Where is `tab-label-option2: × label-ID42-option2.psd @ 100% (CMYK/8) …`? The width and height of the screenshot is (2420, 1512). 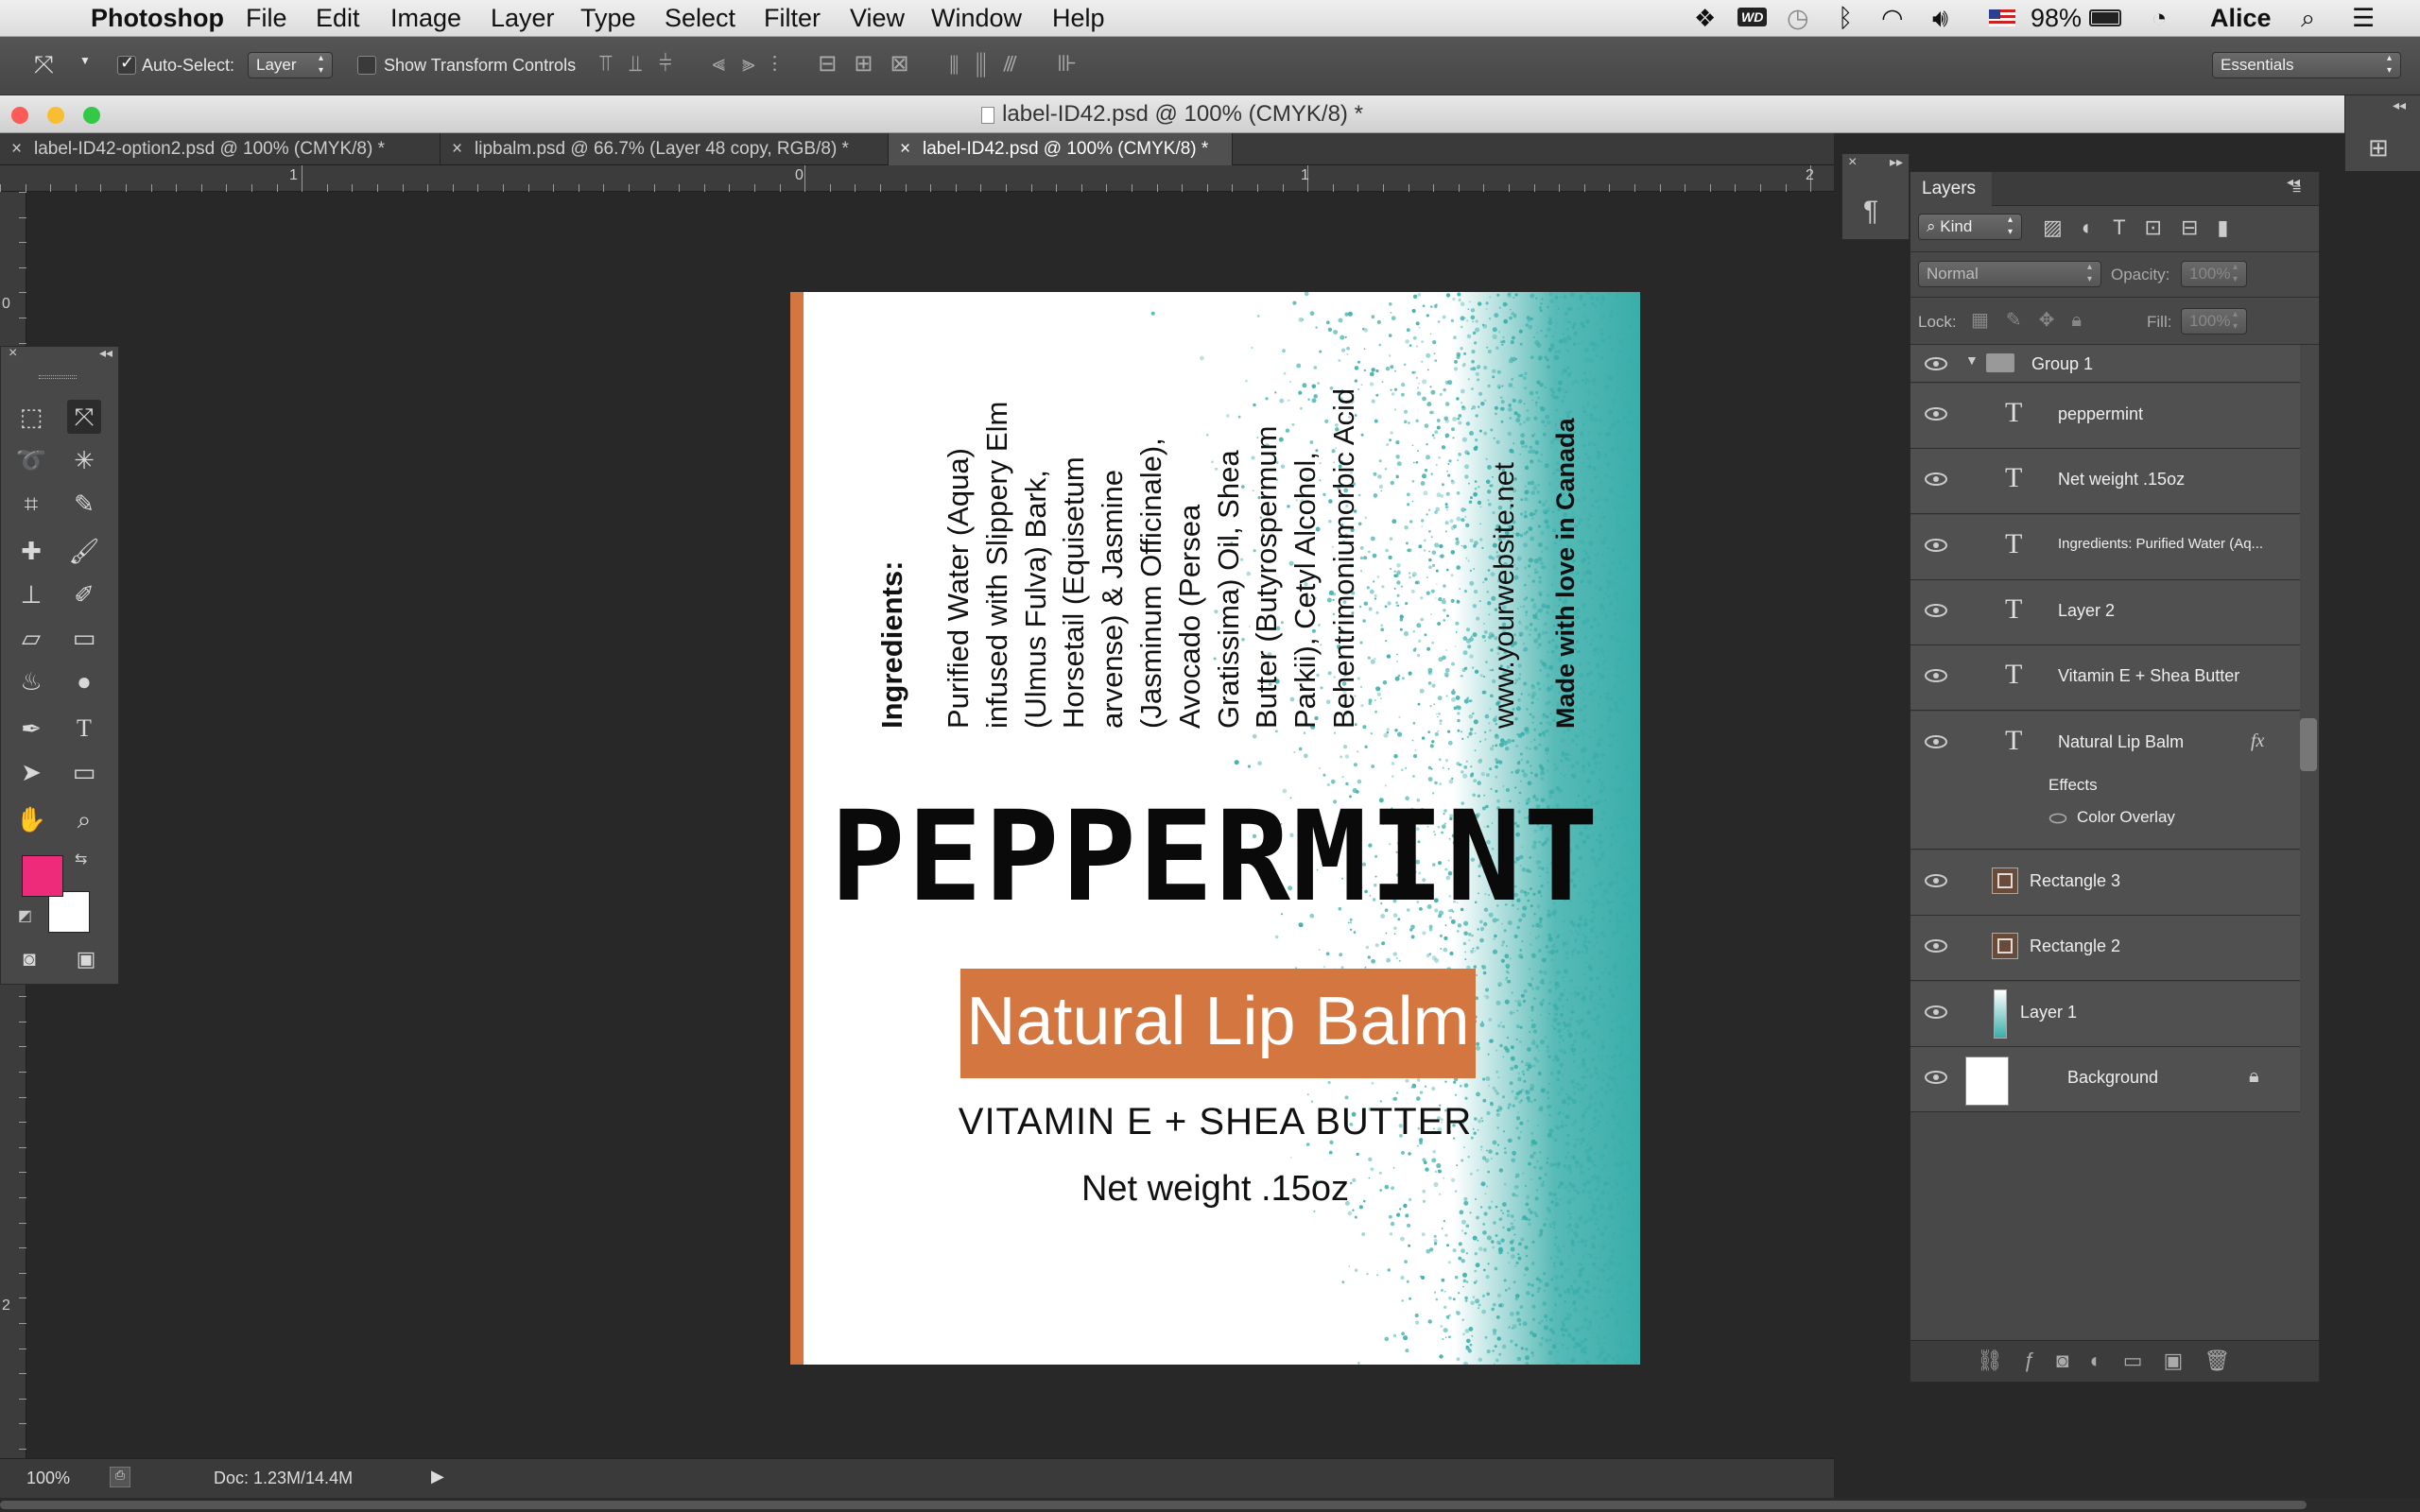 tab-label-option2: × label-ID42-option2.psd @ 100% (CMYK/8) … is located at coordinates (220, 149).